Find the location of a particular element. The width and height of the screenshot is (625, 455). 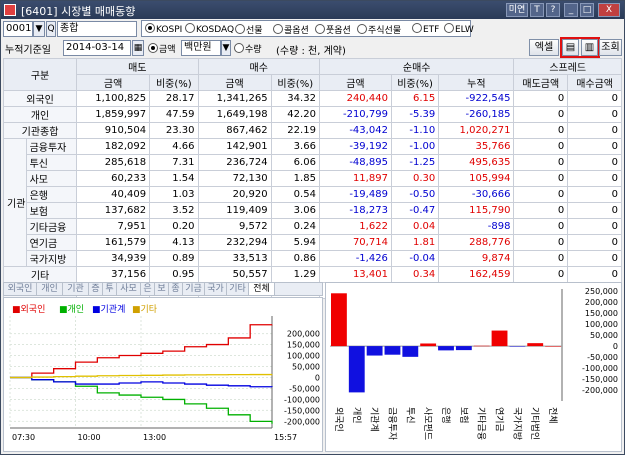

net-amount-cell: 11,897 is located at coordinates (355, 178).